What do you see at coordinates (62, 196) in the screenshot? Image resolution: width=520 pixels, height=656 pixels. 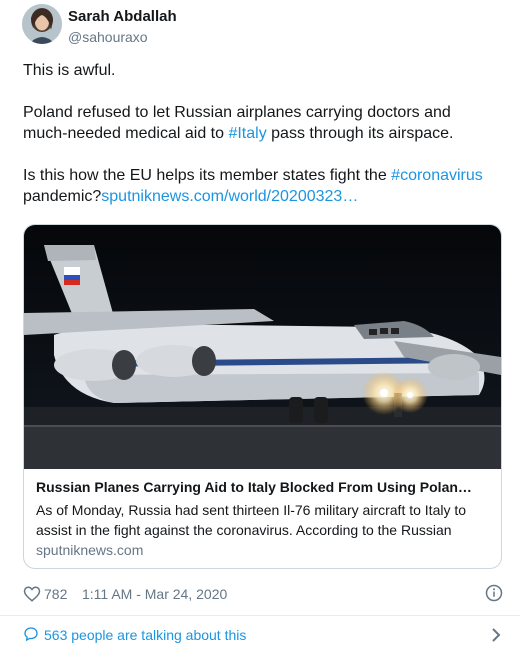 I see `tweet-text-segment: pandemic?` at bounding box center [62, 196].